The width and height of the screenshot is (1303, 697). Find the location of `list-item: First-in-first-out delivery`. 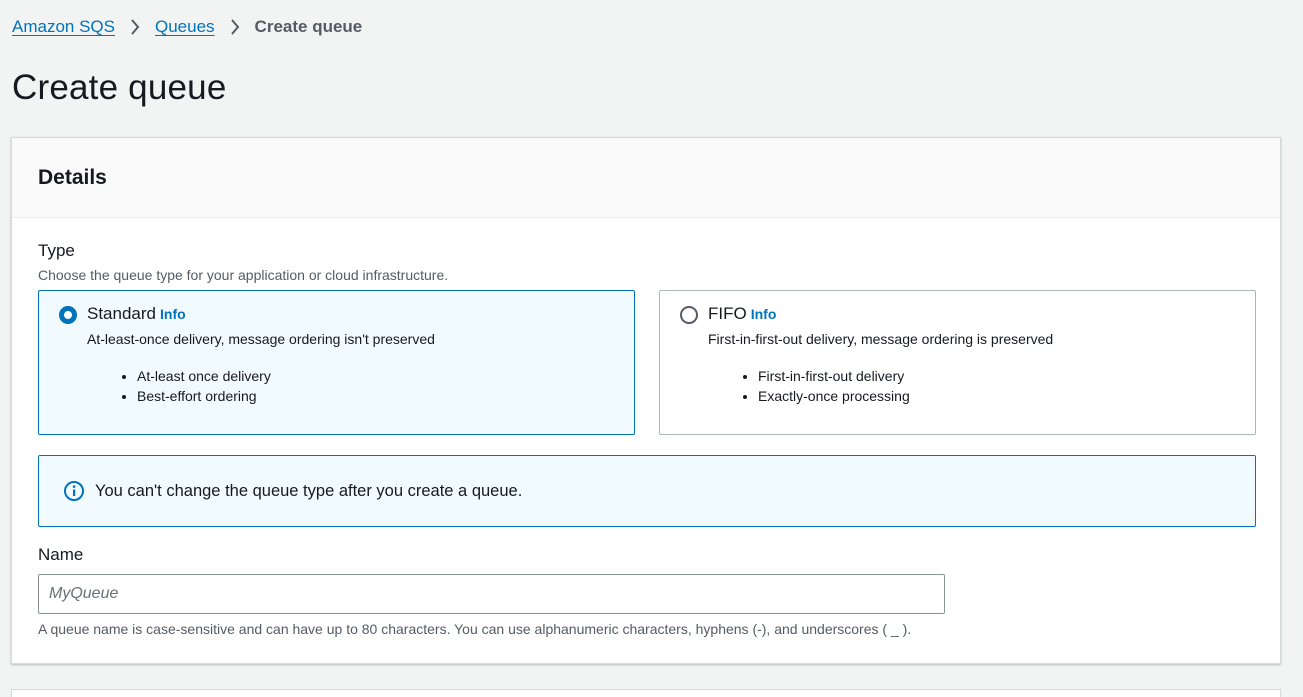

list-item: First-in-first-out delivery is located at coordinates (834, 376).